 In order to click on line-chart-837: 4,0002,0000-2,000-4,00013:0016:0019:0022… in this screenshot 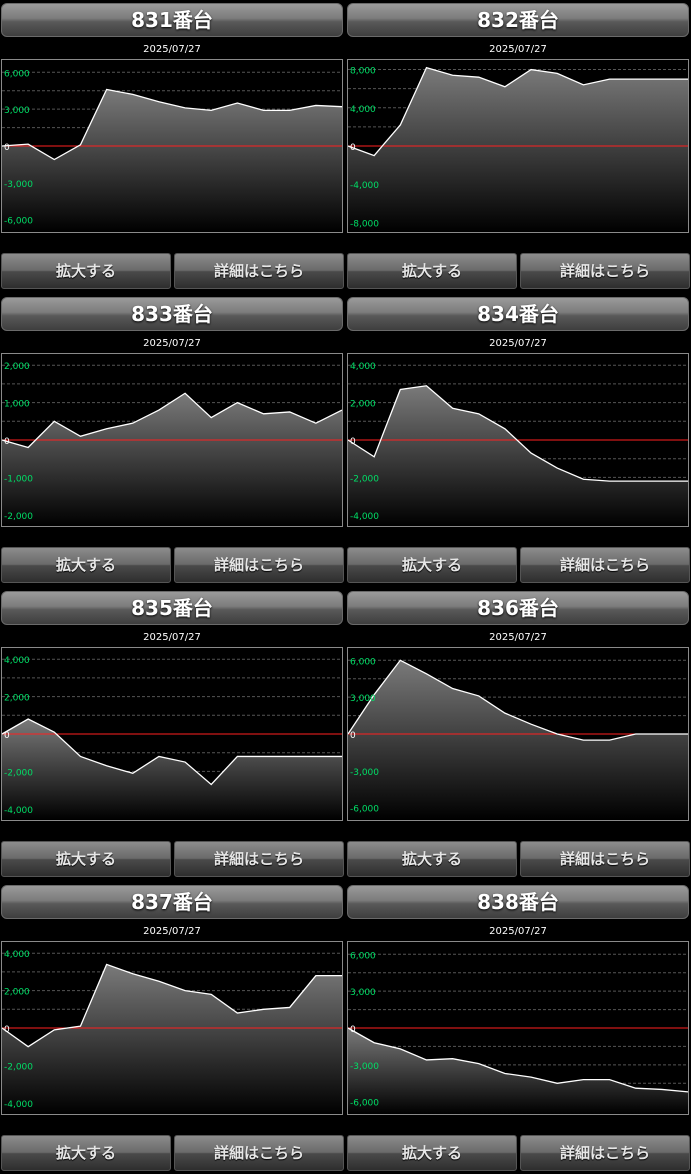, I will do `click(172, 1028)`.